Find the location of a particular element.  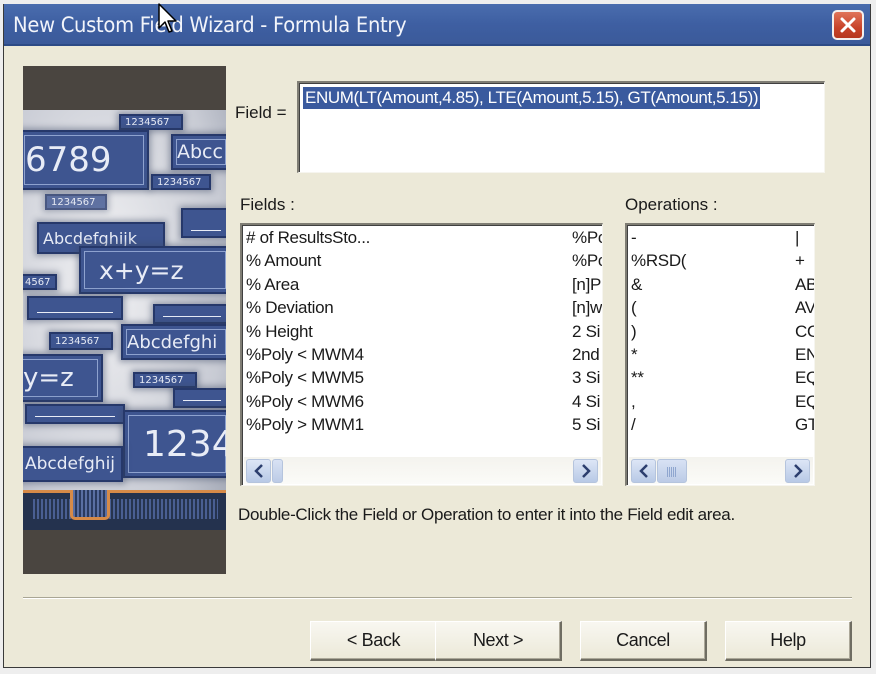

list-item: % Deviation [n]w is located at coordinates (424, 309).